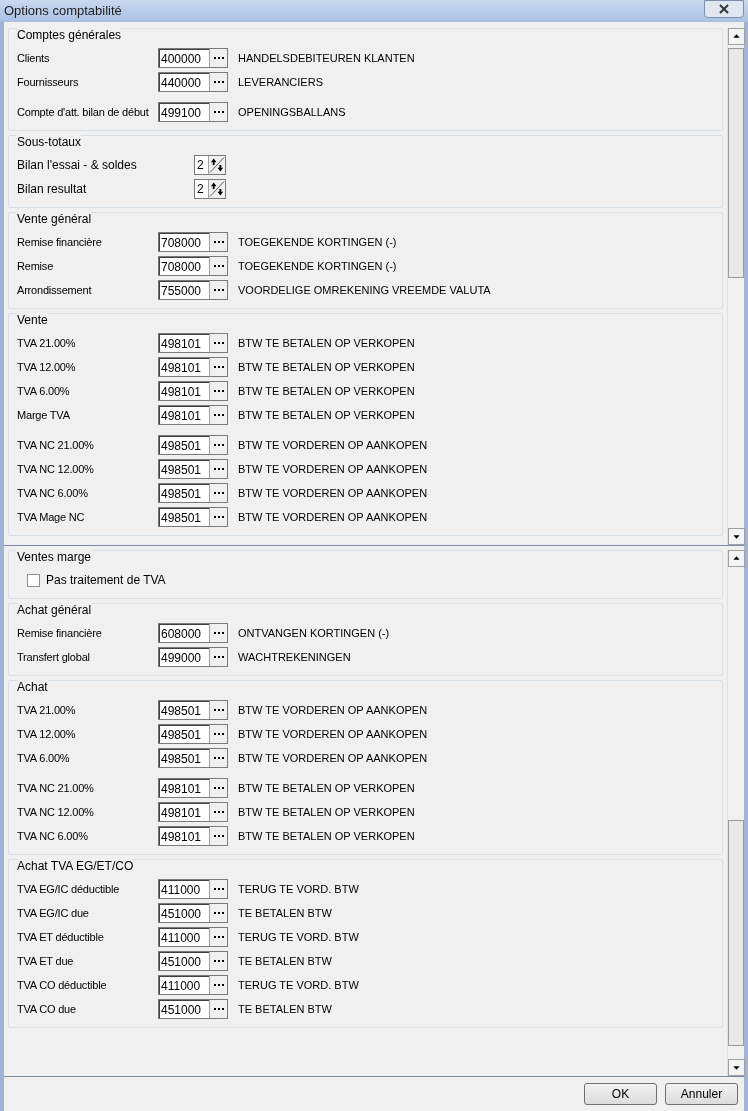 The width and height of the screenshot is (748, 1111). What do you see at coordinates (56, 788) in the screenshot?
I see `field-label: TVA NC 21.00%` at bounding box center [56, 788].